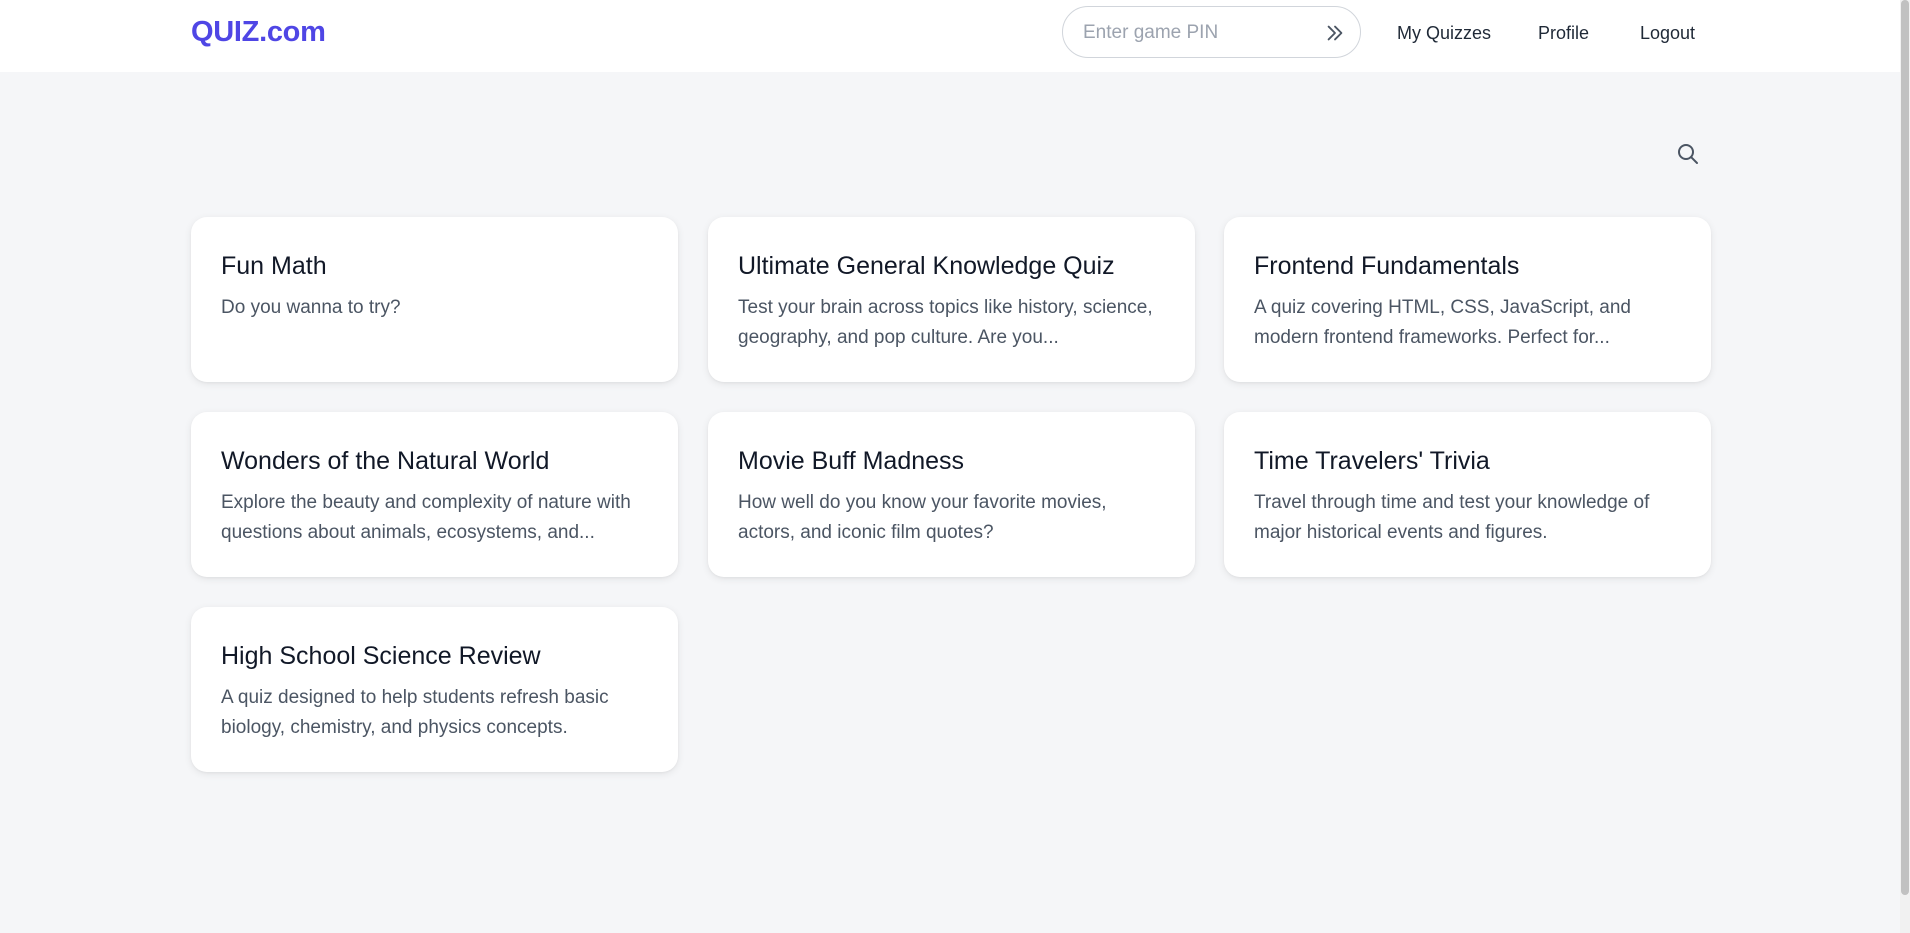 This screenshot has width=1910, height=933. What do you see at coordinates (851, 461) in the screenshot?
I see `quiz-card-title: Movie Buff Madness` at bounding box center [851, 461].